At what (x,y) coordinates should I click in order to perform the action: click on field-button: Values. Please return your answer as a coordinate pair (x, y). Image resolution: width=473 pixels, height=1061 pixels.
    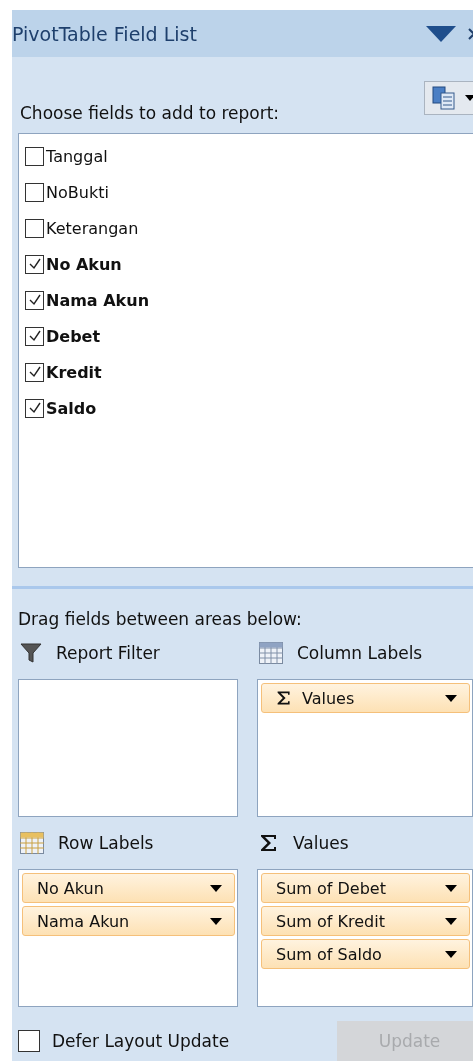
    Looking at the image, I should click on (365, 698).